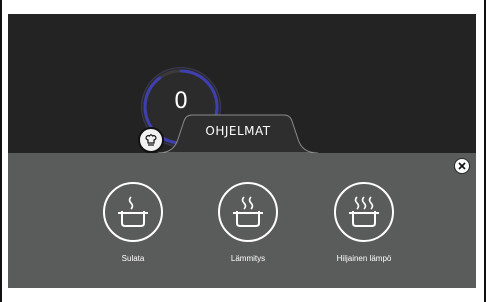 The height and width of the screenshot is (302, 486). What do you see at coordinates (181, 101) in the screenshot?
I see `dial-value: 0` at bounding box center [181, 101].